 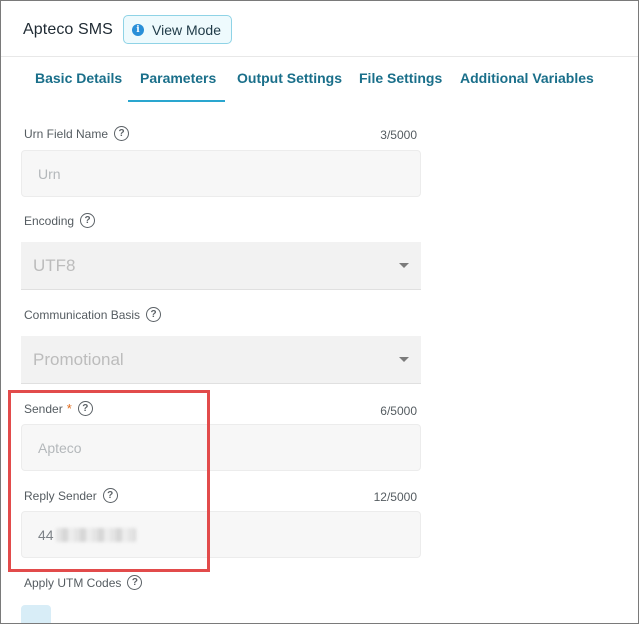 What do you see at coordinates (176, 101) in the screenshot?
I see `active-tab-indicator` at bounding box center [176, 101].